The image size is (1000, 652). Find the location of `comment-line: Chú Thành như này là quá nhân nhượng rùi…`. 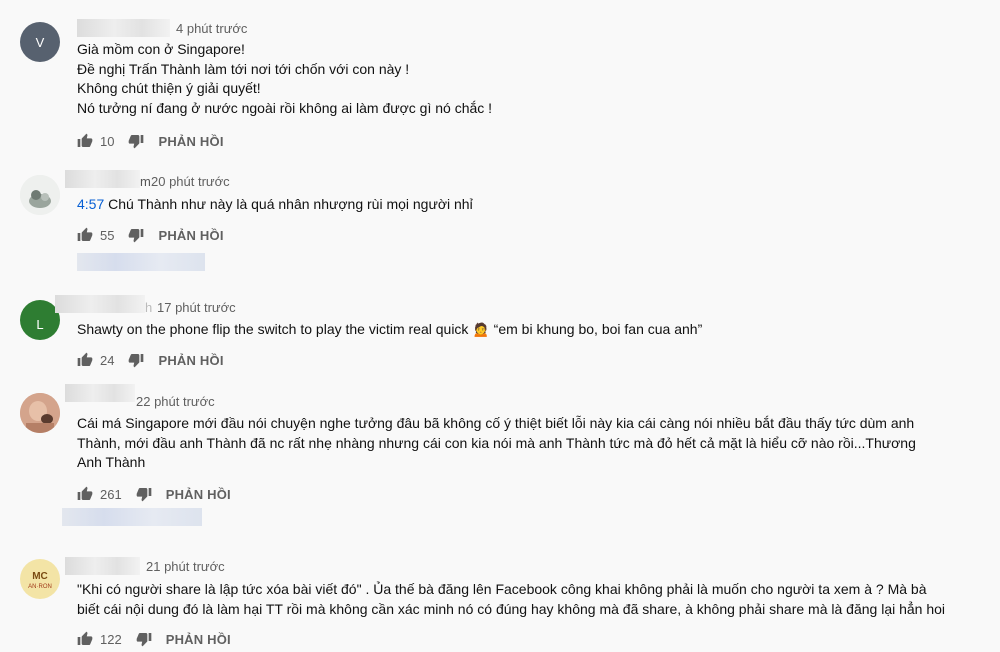

comment-line: Chú Thành như này là quá nhân nhượng rùi… is located at coordinates (288, 204).